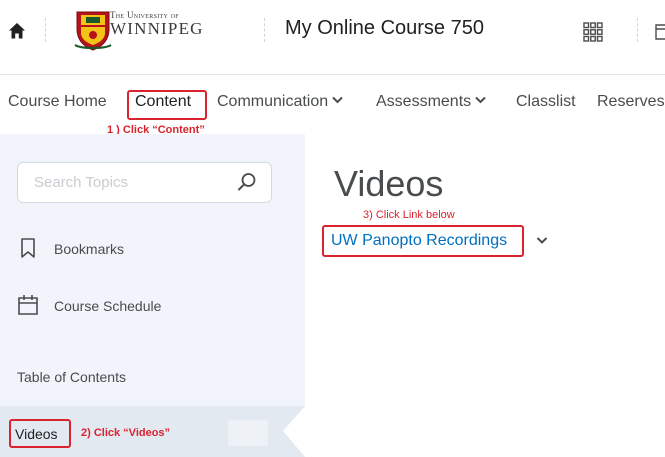 The width and height of the screenshot is (665, 457). Describe the element at coordinates (36, 434) in the screenshot. I see `sidebar-item-videos-label: Videos` at that location.